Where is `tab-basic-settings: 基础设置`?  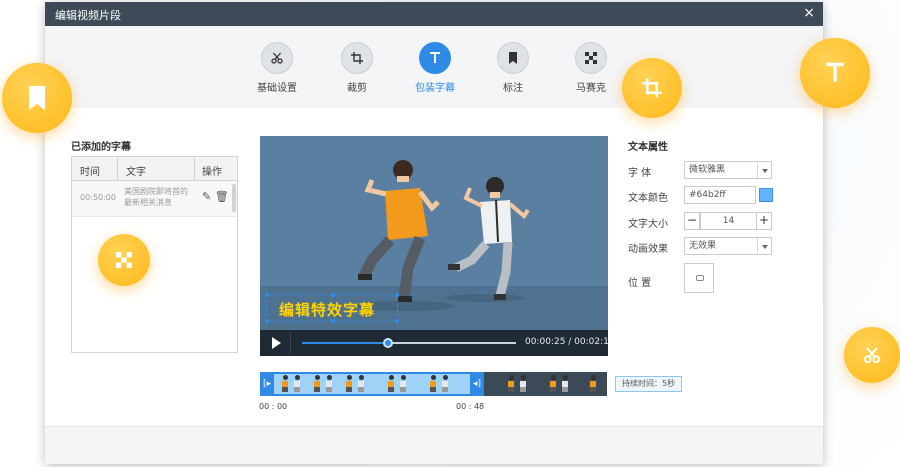 tab-basic-settings: 基础设置 is located at coordinates (277, 68).